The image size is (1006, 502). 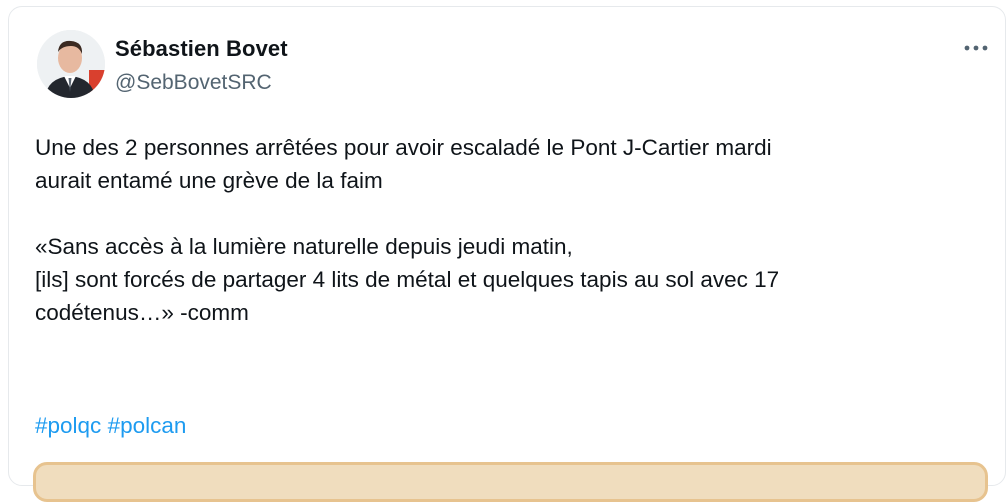 I want to click on hashtags: #polqc #polcan, so click(x=110, y=425).